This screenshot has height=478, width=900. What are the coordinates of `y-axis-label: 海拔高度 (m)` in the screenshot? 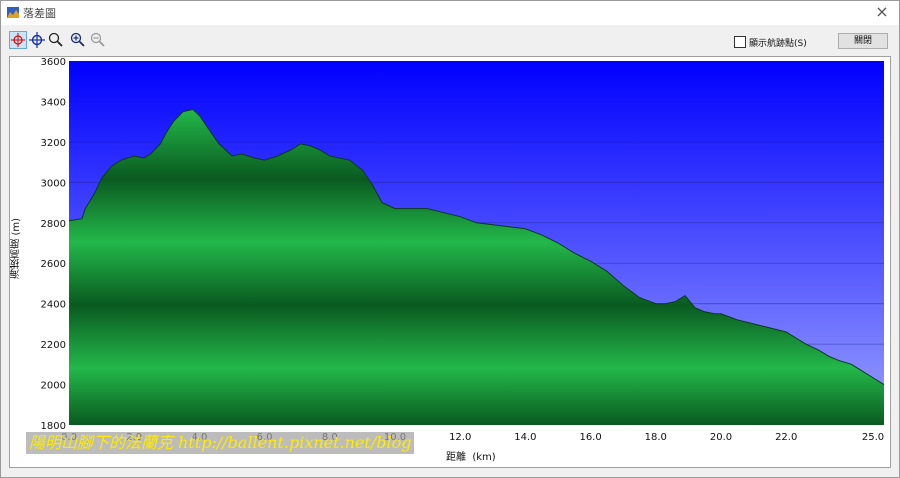 It's located at (16, 248).